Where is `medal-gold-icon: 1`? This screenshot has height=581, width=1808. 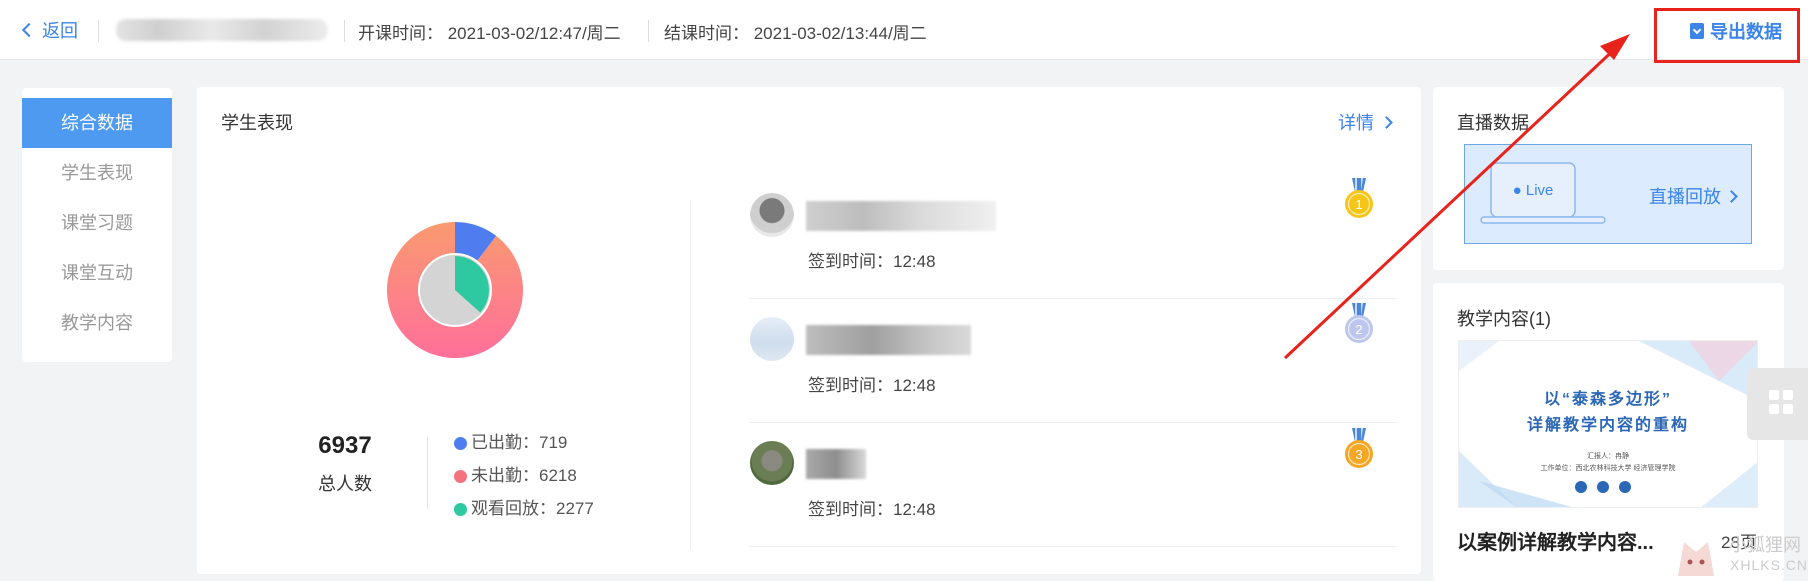 medal-gold-icon: 1 is located at coordinates (1359, 198).